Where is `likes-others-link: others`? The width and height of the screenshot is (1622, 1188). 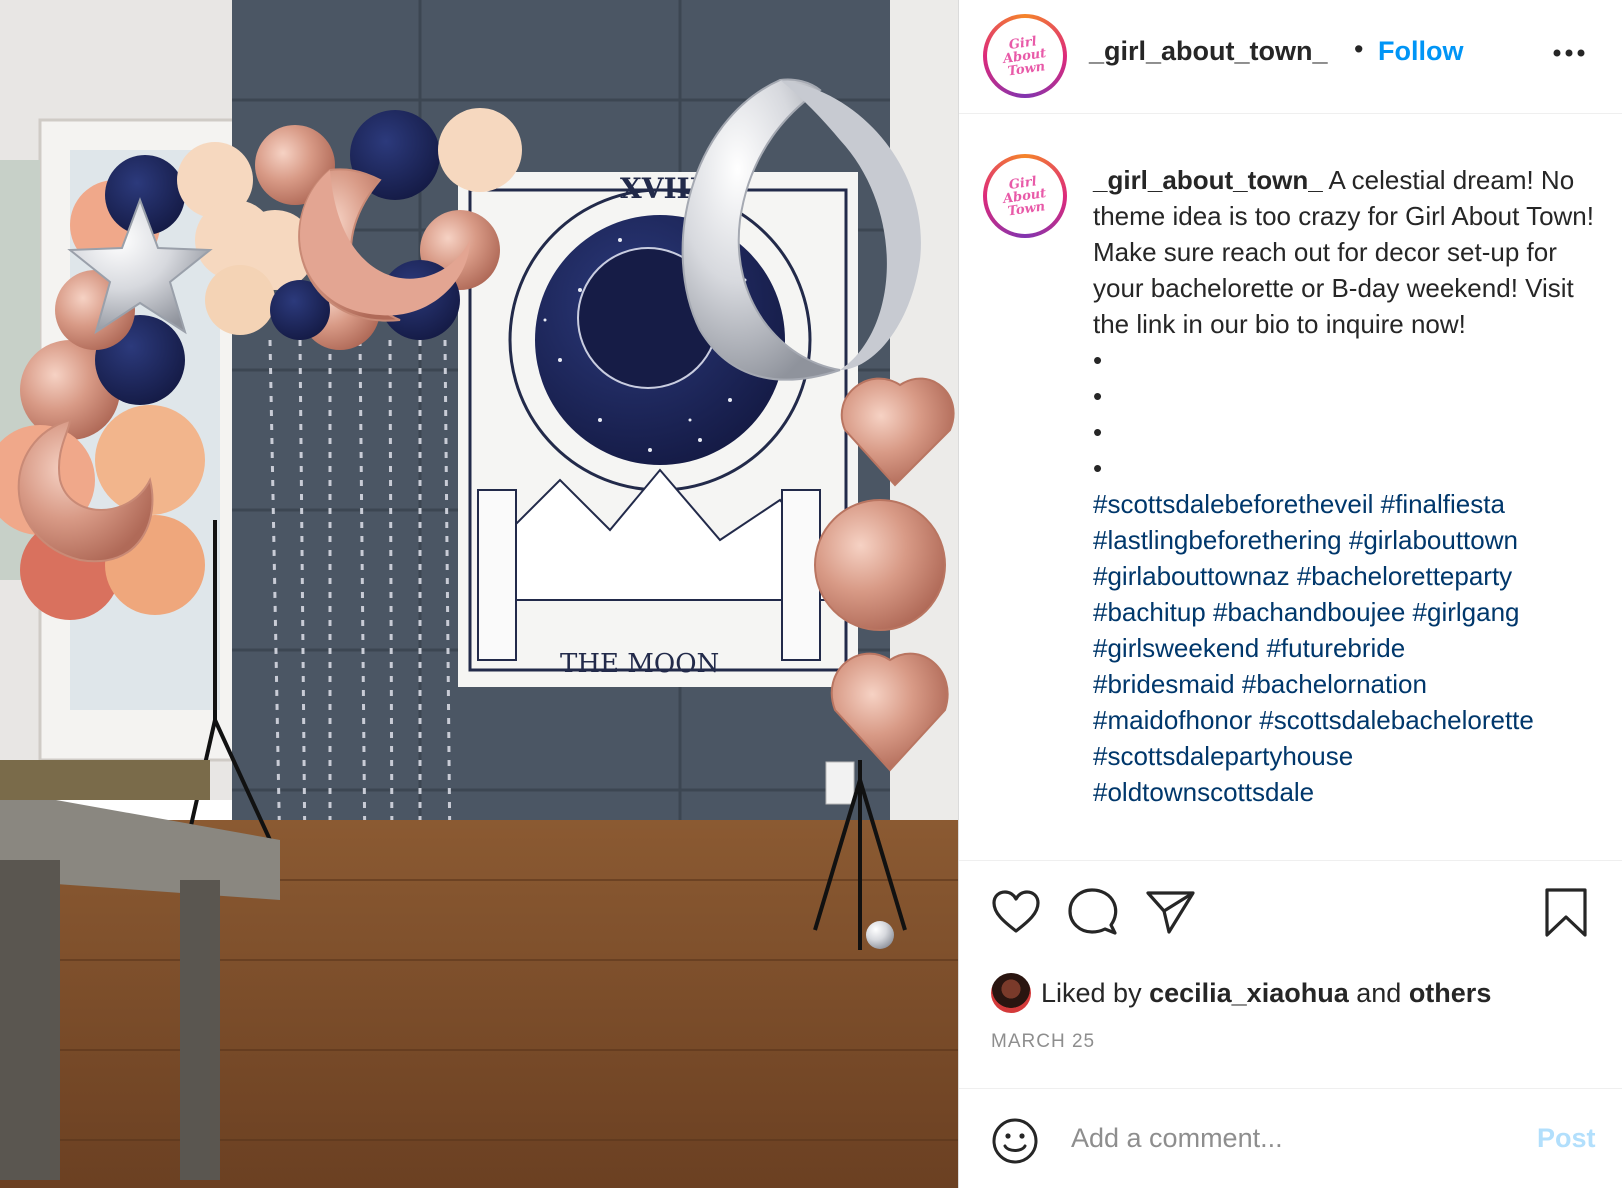
likes-others-link: others is located at coordinates (1450, 993).